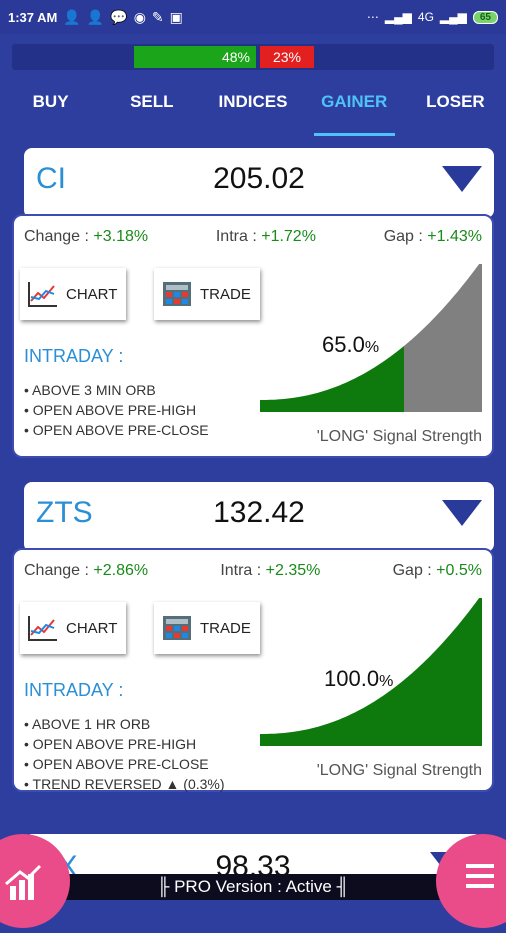 The height and width of the screenshot is (933, 506). What do you see at coordinates (455, 108) in the screenshot?
I see `tab-loser: LOSER` at bounding box center [455, 108].